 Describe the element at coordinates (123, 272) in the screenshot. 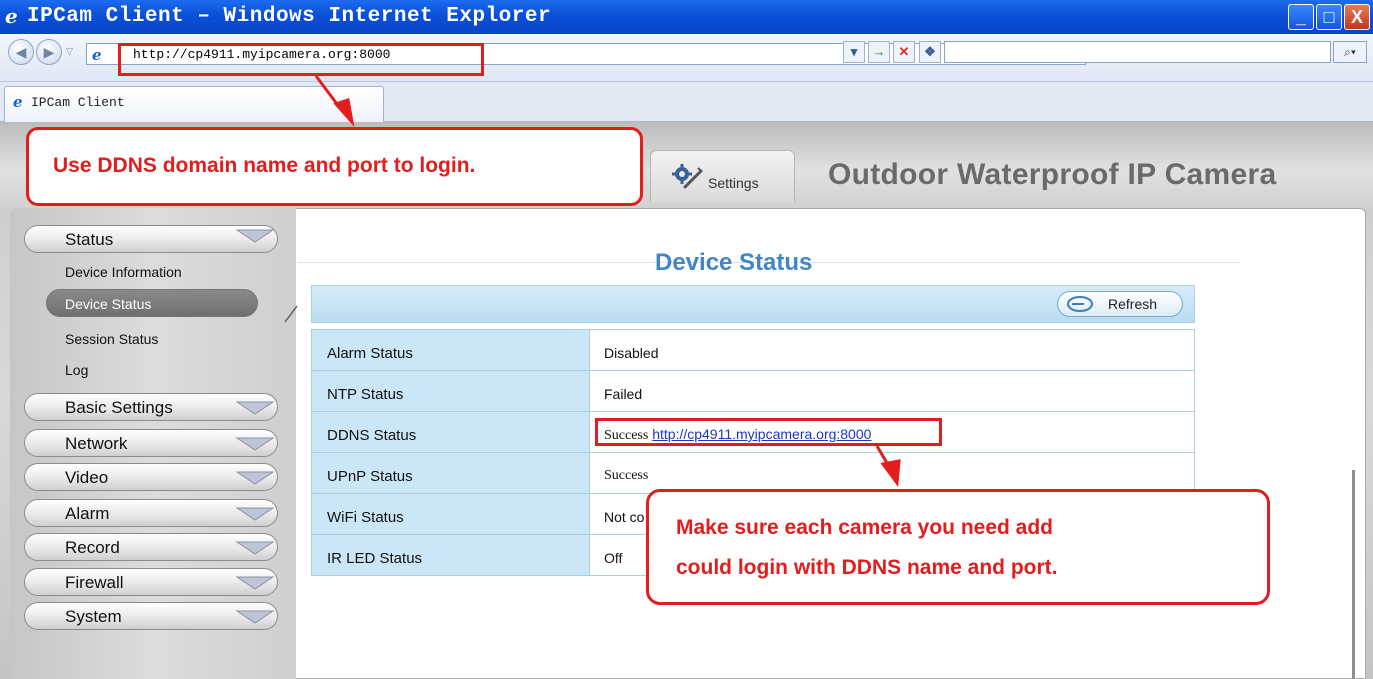

I see `sidebar-item-device-information: Device Information` at that location.